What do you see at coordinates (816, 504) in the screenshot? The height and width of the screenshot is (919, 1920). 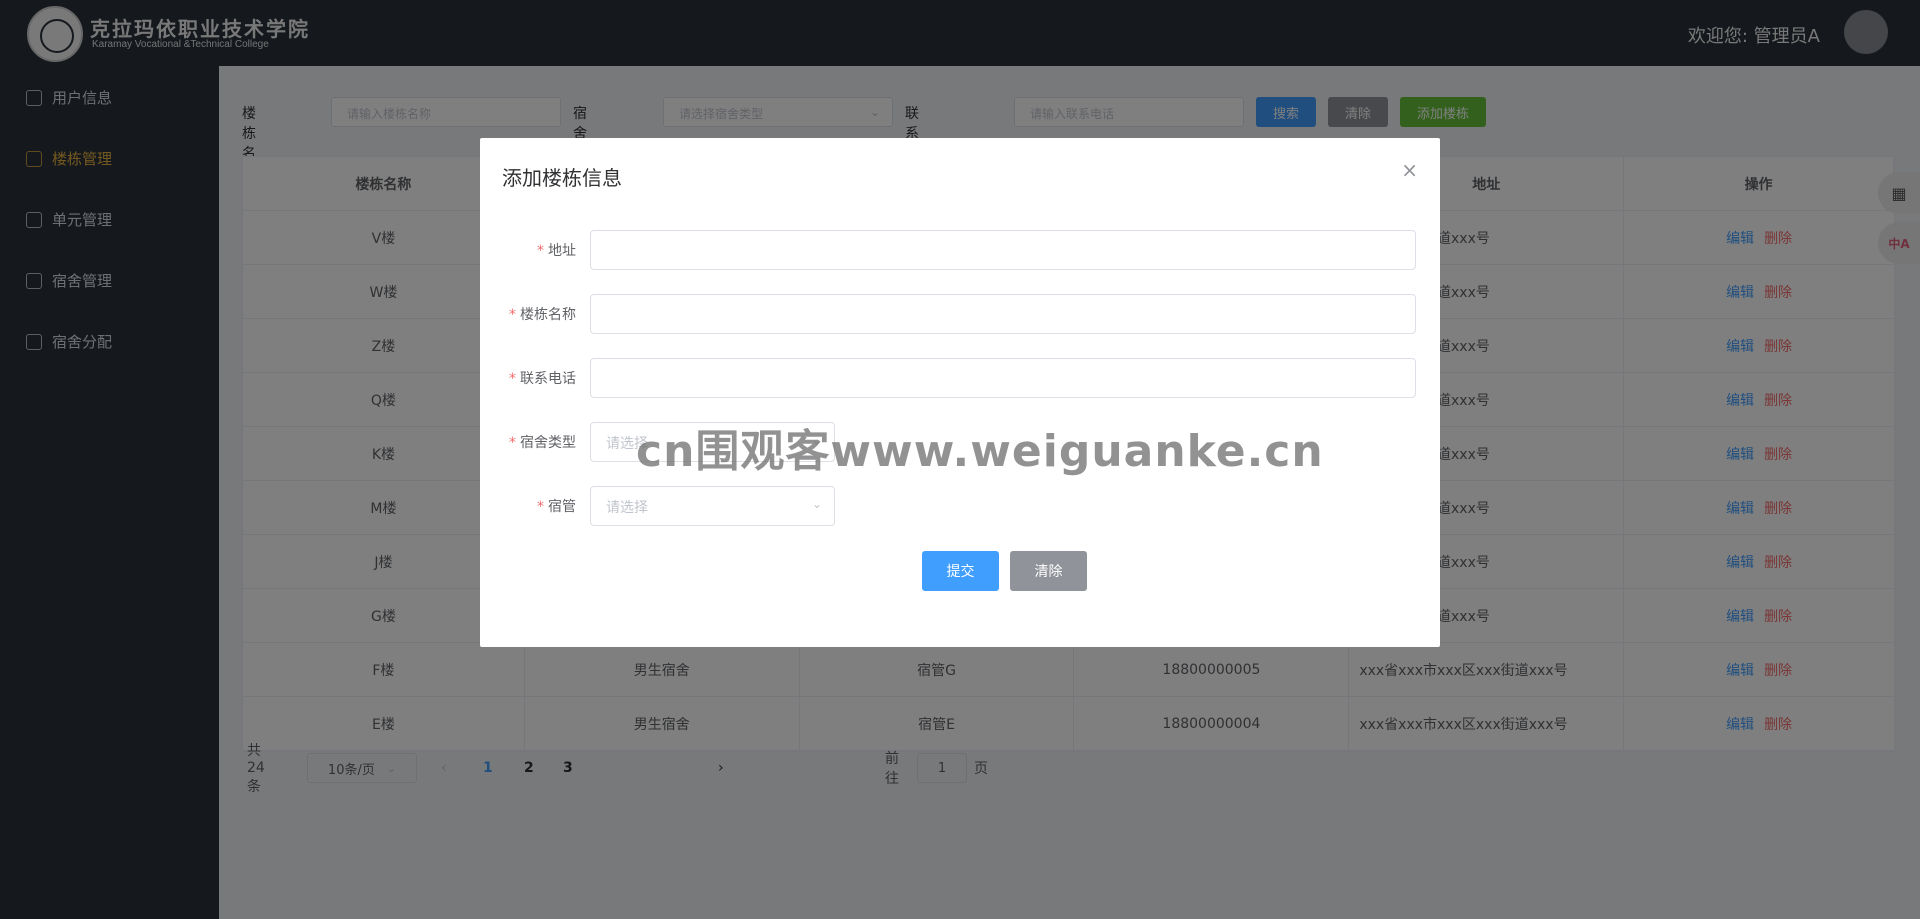 I see `chevron-down-icon: ⌄` at bounding box center [816, 504].